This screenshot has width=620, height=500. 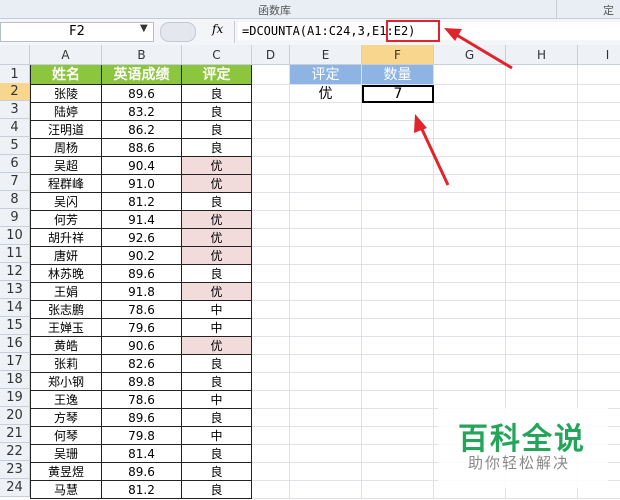 What do you see at coordinates (142, 130) in the screenshot?
I see `table-cell: 86.2` at bounding box center [142, 130].